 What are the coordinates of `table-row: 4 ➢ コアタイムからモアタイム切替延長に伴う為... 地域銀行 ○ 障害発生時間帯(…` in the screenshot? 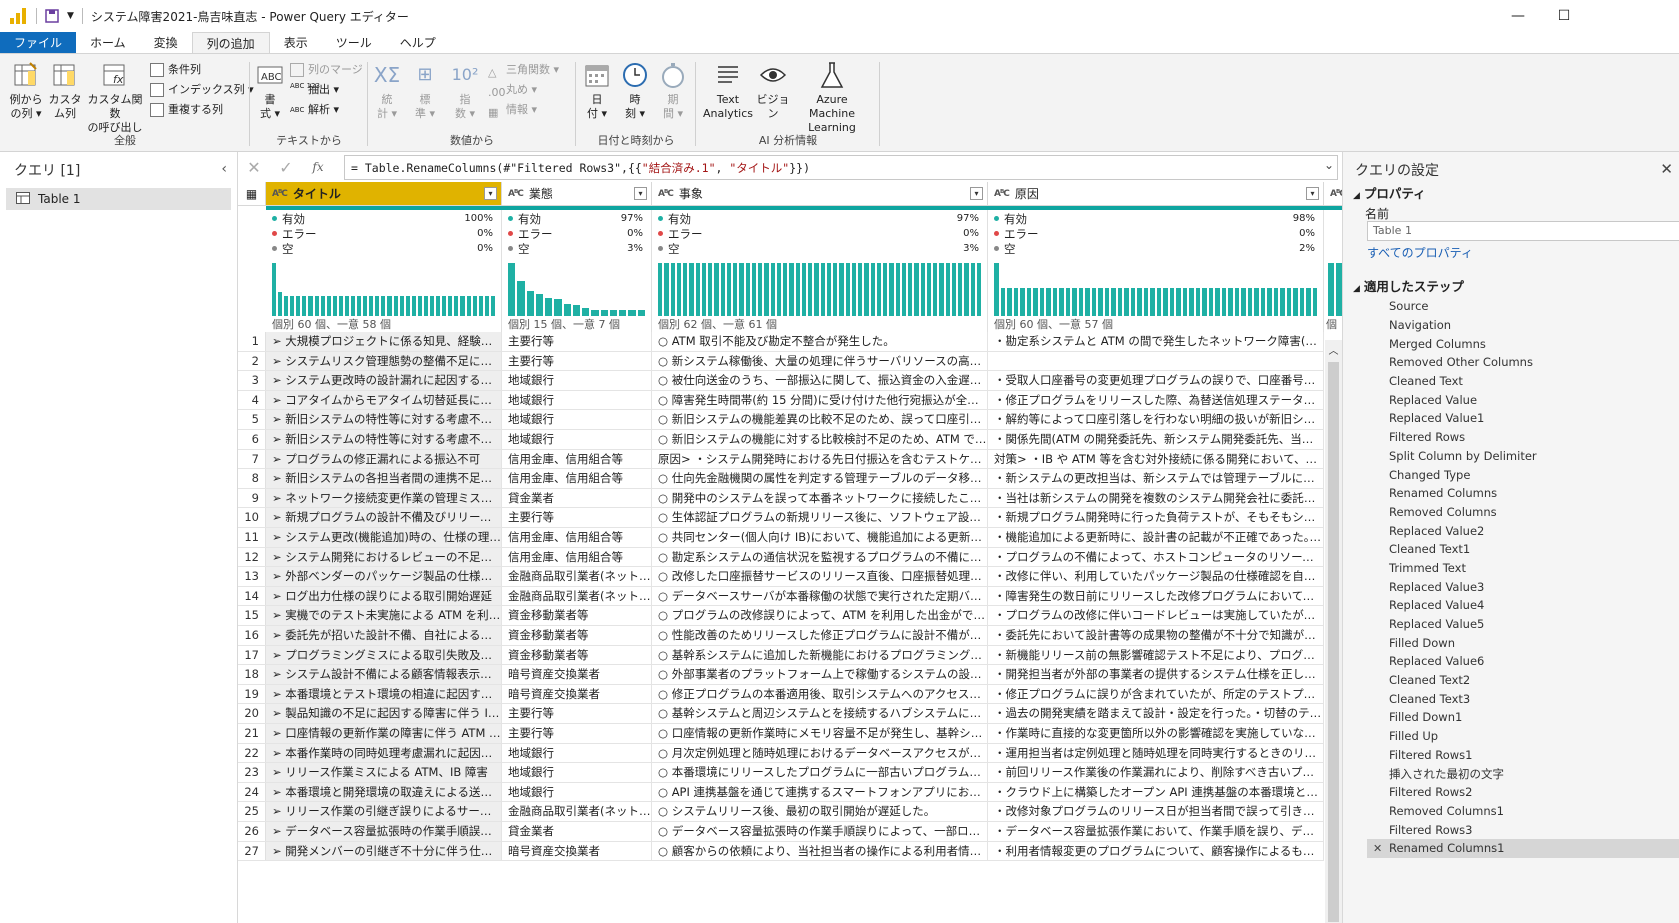 It's located at (781, 400).